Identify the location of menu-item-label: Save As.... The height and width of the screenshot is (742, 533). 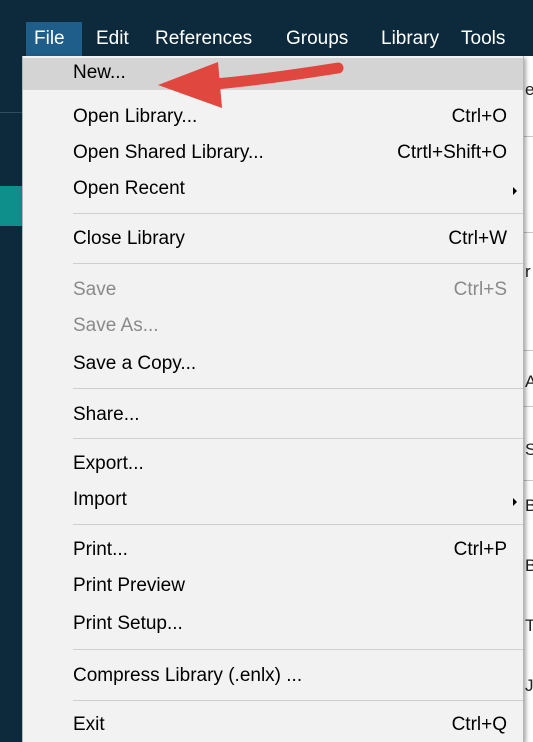
(116, 325).